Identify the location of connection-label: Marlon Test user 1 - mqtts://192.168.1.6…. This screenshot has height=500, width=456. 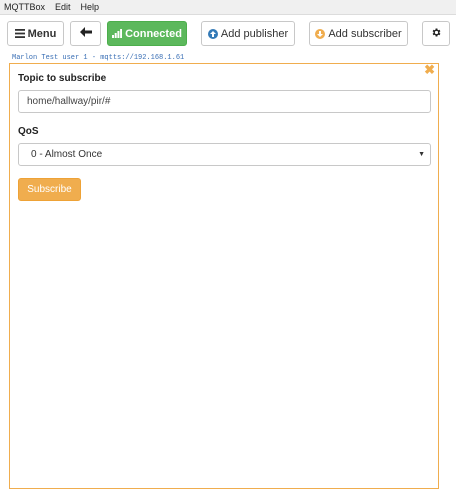
(98, 58).